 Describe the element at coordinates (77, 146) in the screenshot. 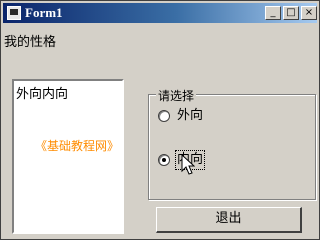

I see `watermark-text: 《基础教程网》` at that location.